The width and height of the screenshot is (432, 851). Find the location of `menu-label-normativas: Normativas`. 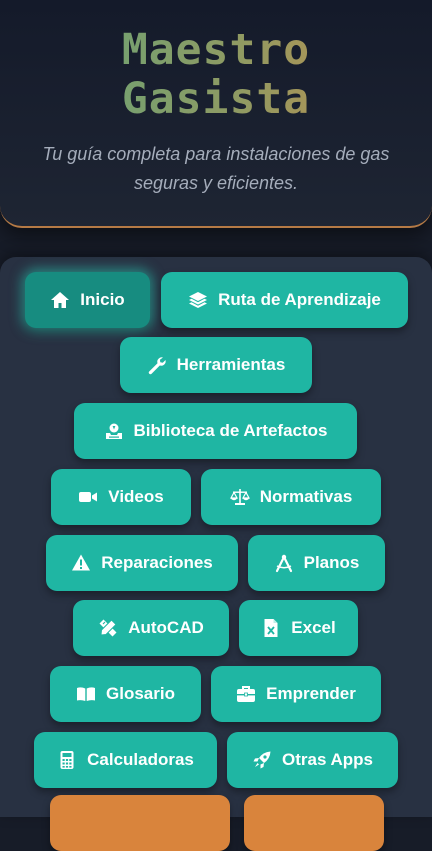

menu-label-normativas: Normativas is located at coordinates (306, 496).